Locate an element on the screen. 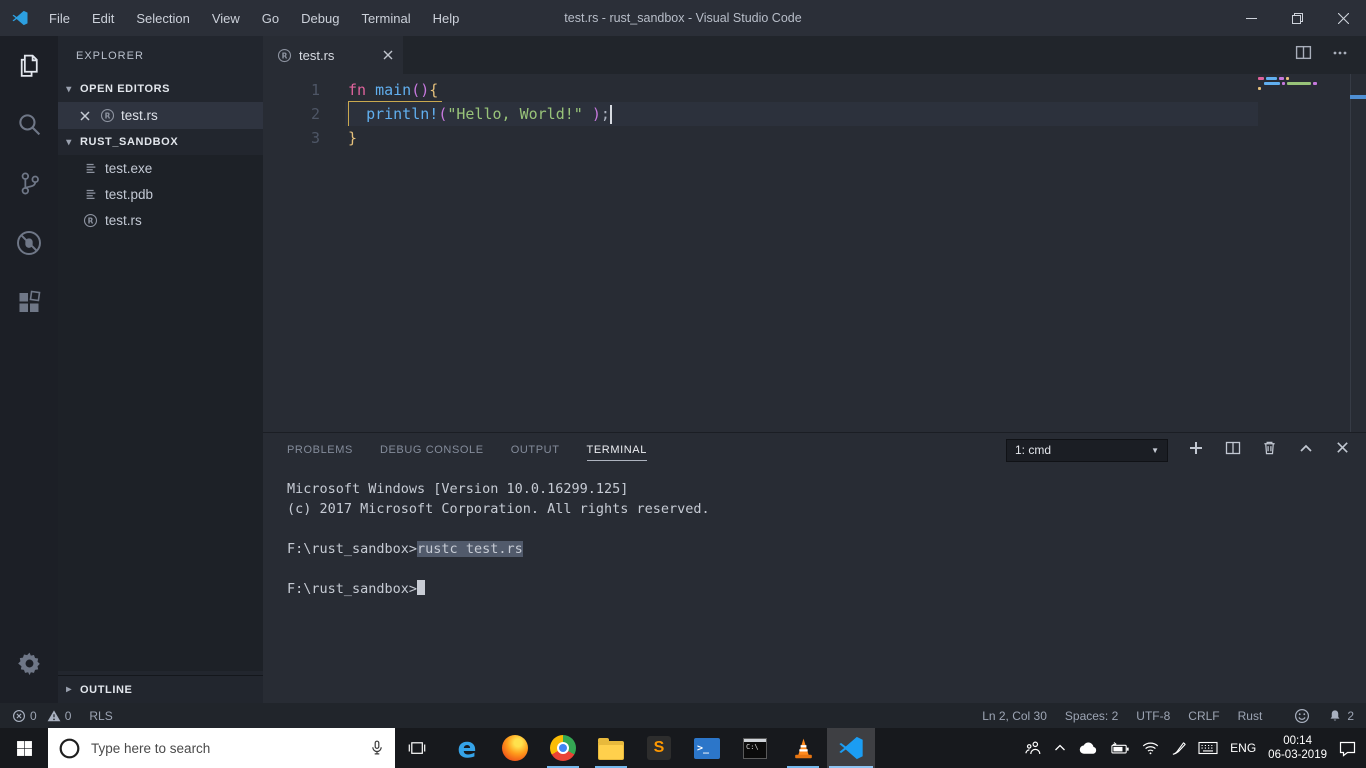  tab-close-icon is located at coordinates (388, 55).